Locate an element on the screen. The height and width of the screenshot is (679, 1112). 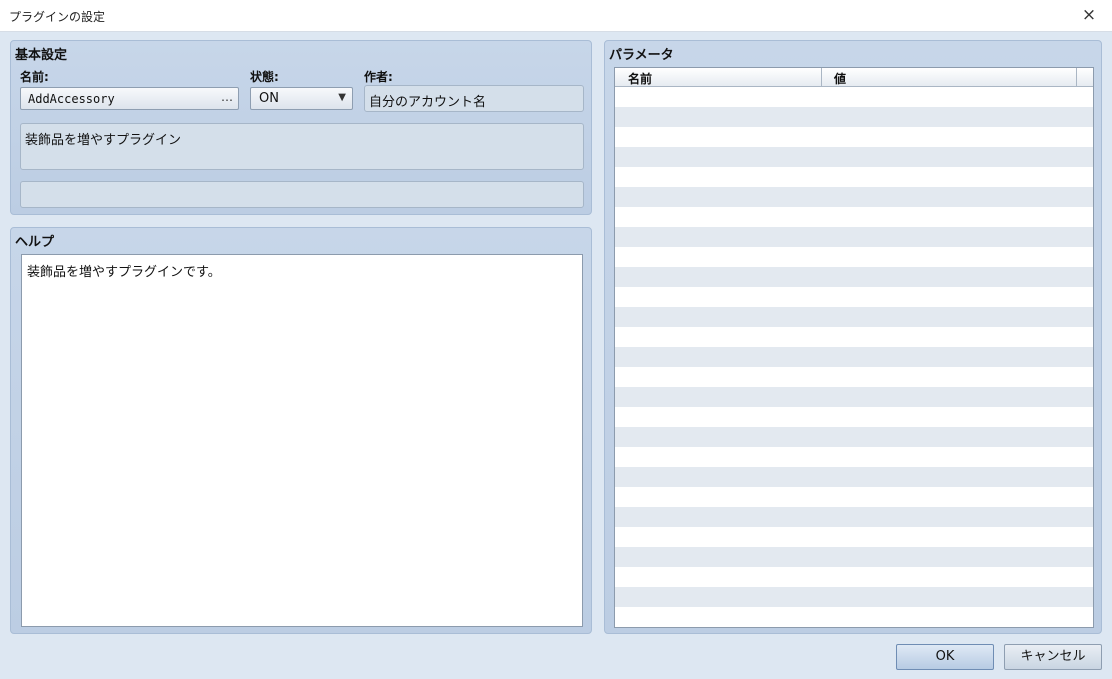
help-title: ヘルプ is located at coordinates (35, 242).